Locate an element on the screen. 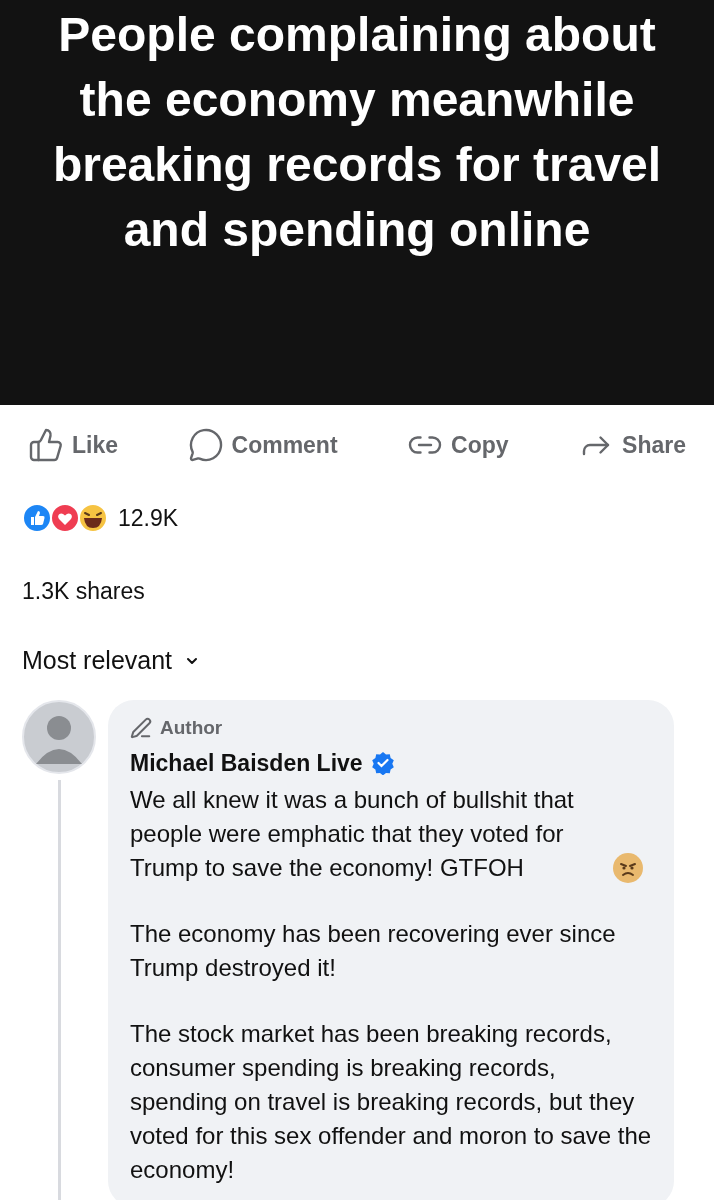  copy-button: Copy is located at coordinates (458, 445).